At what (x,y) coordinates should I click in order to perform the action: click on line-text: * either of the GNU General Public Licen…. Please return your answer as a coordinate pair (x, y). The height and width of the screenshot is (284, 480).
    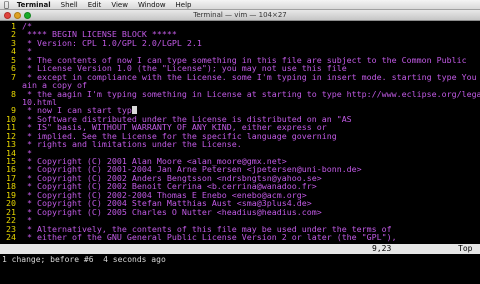
    Looking at the image, I should click on (209, 236).